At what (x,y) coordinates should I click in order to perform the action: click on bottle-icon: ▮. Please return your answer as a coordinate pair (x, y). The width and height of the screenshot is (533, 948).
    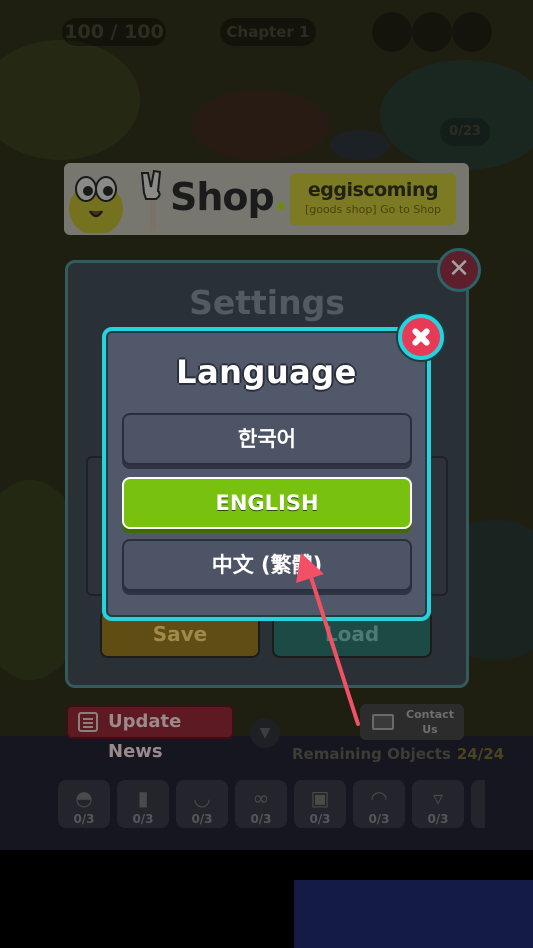
    Looking at the image, I should click on (143, 798).